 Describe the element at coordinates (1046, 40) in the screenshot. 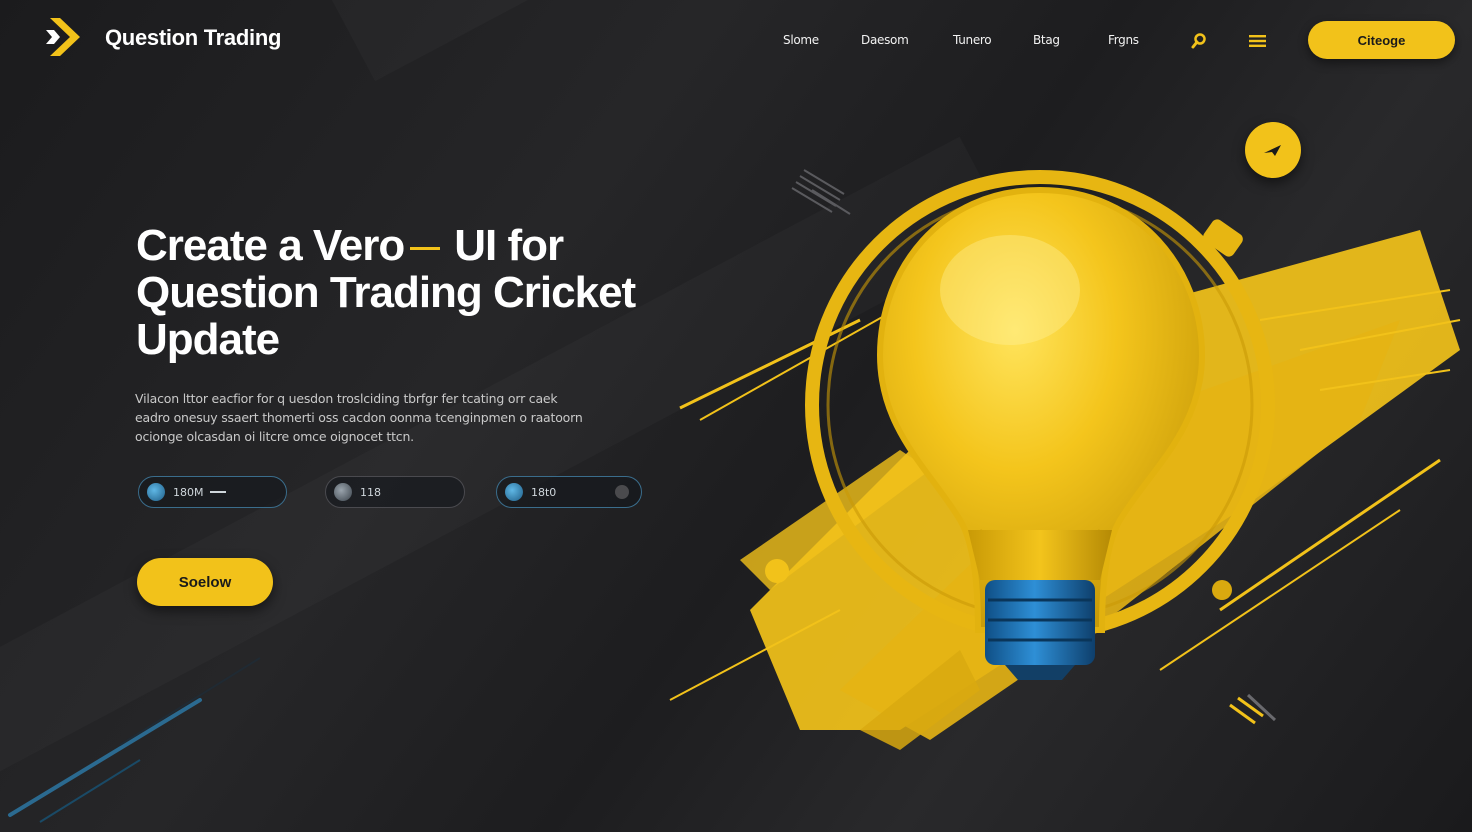

I see `nav-item-btag: Btag` at that location.